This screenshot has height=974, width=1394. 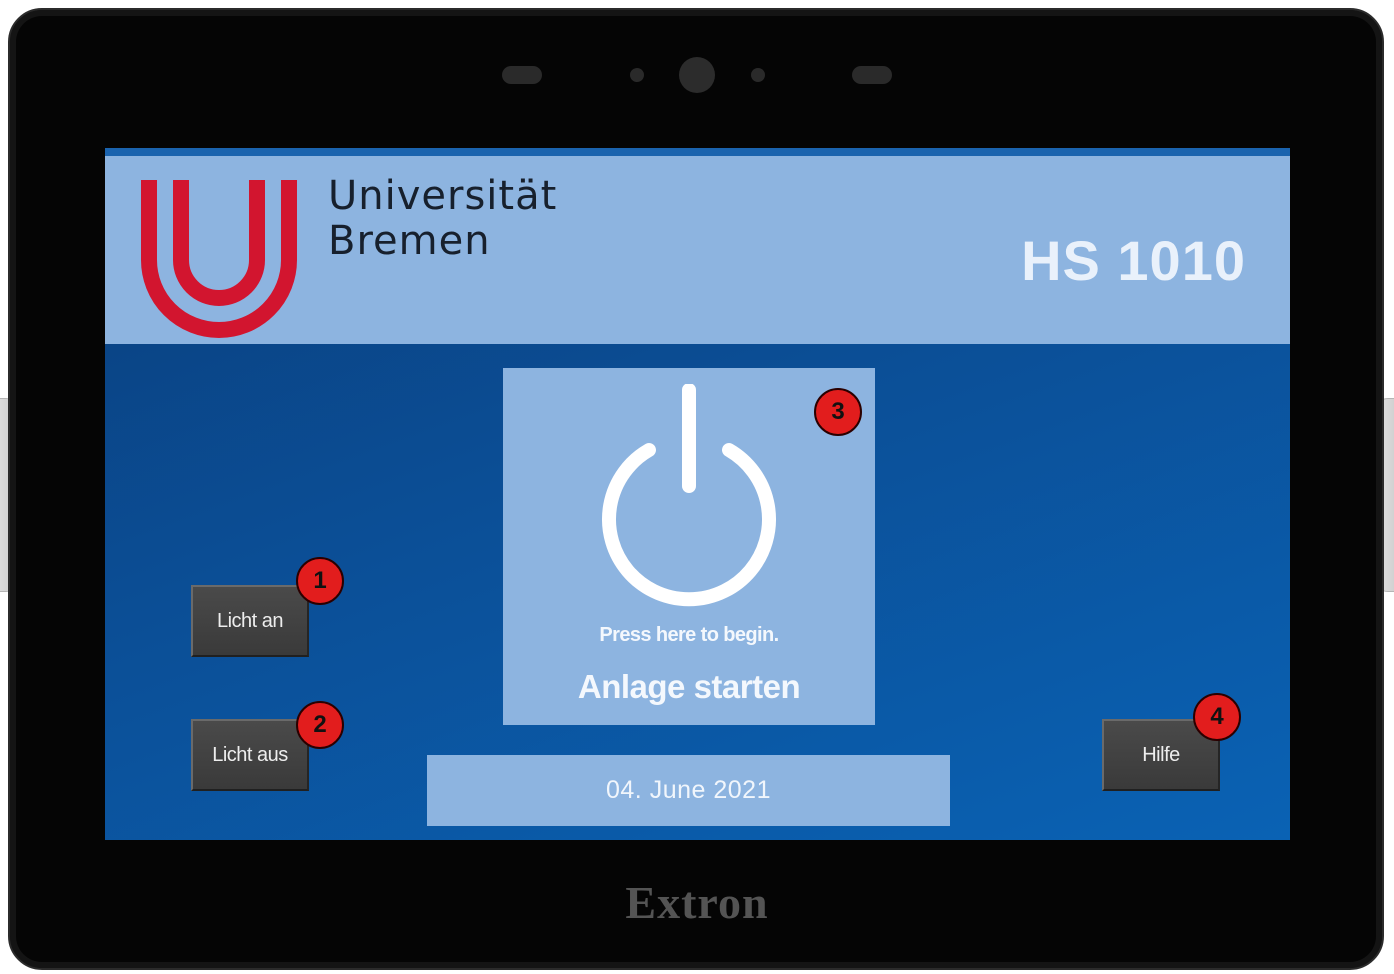 What do you see at coordinates (522, 75) in the screenshot?
I see `sensor-left-icon` at bounding box center [522, 75].